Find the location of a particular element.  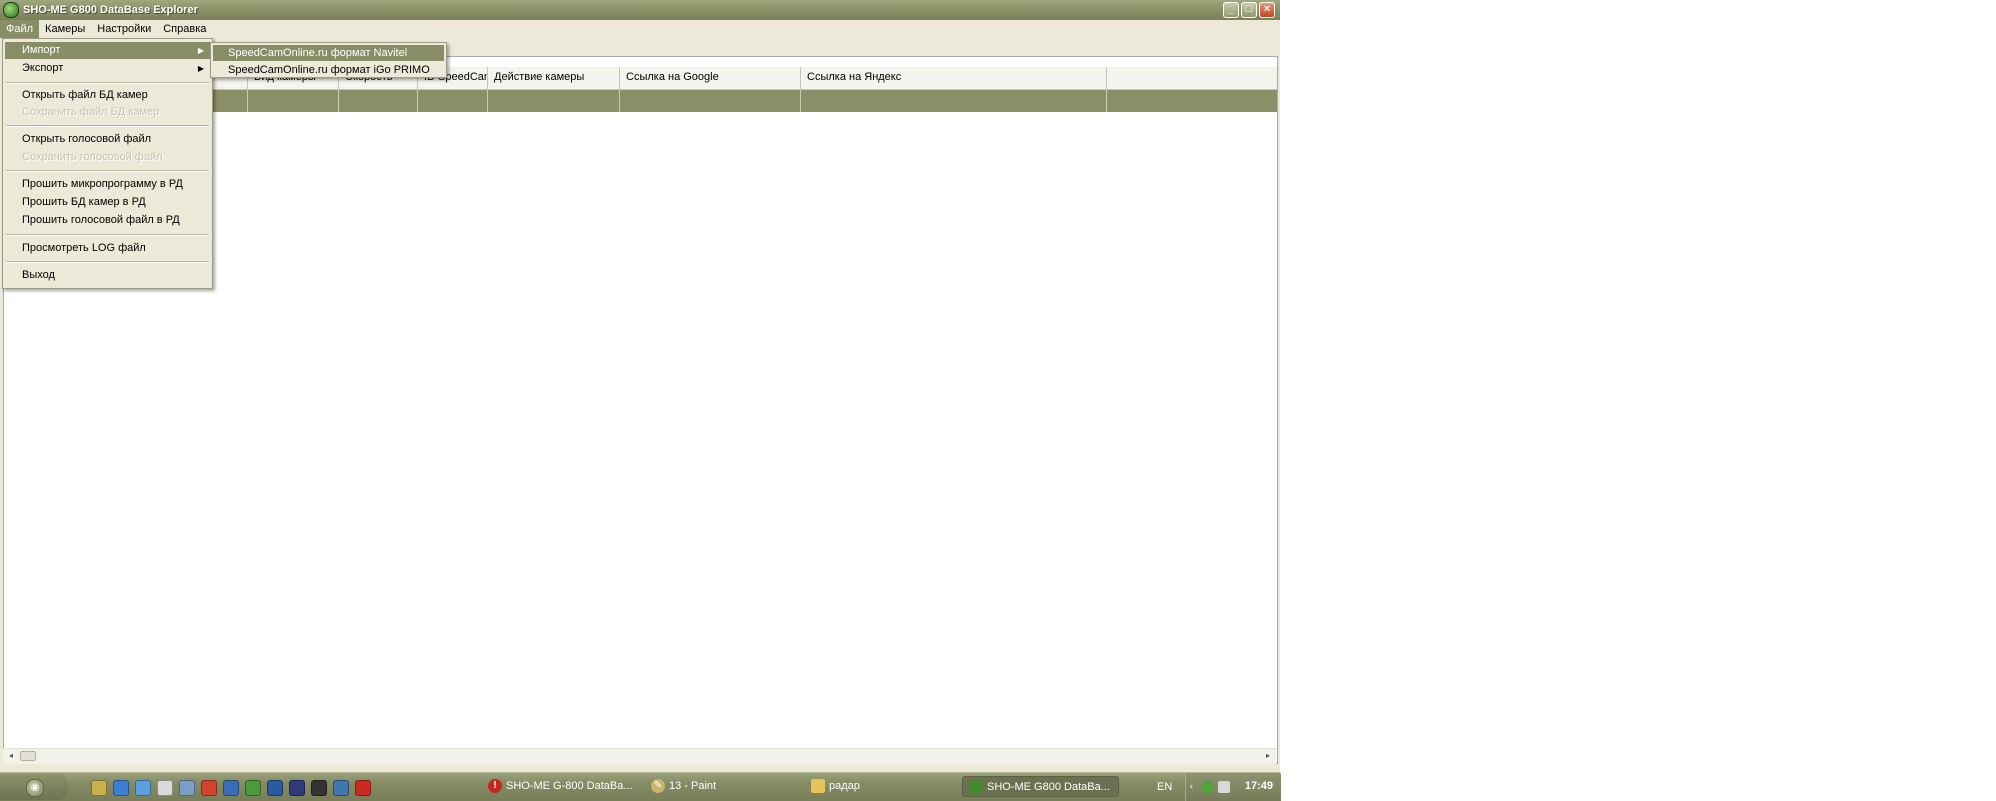

clock: 17:49 is located at coordinates (1259, 786).